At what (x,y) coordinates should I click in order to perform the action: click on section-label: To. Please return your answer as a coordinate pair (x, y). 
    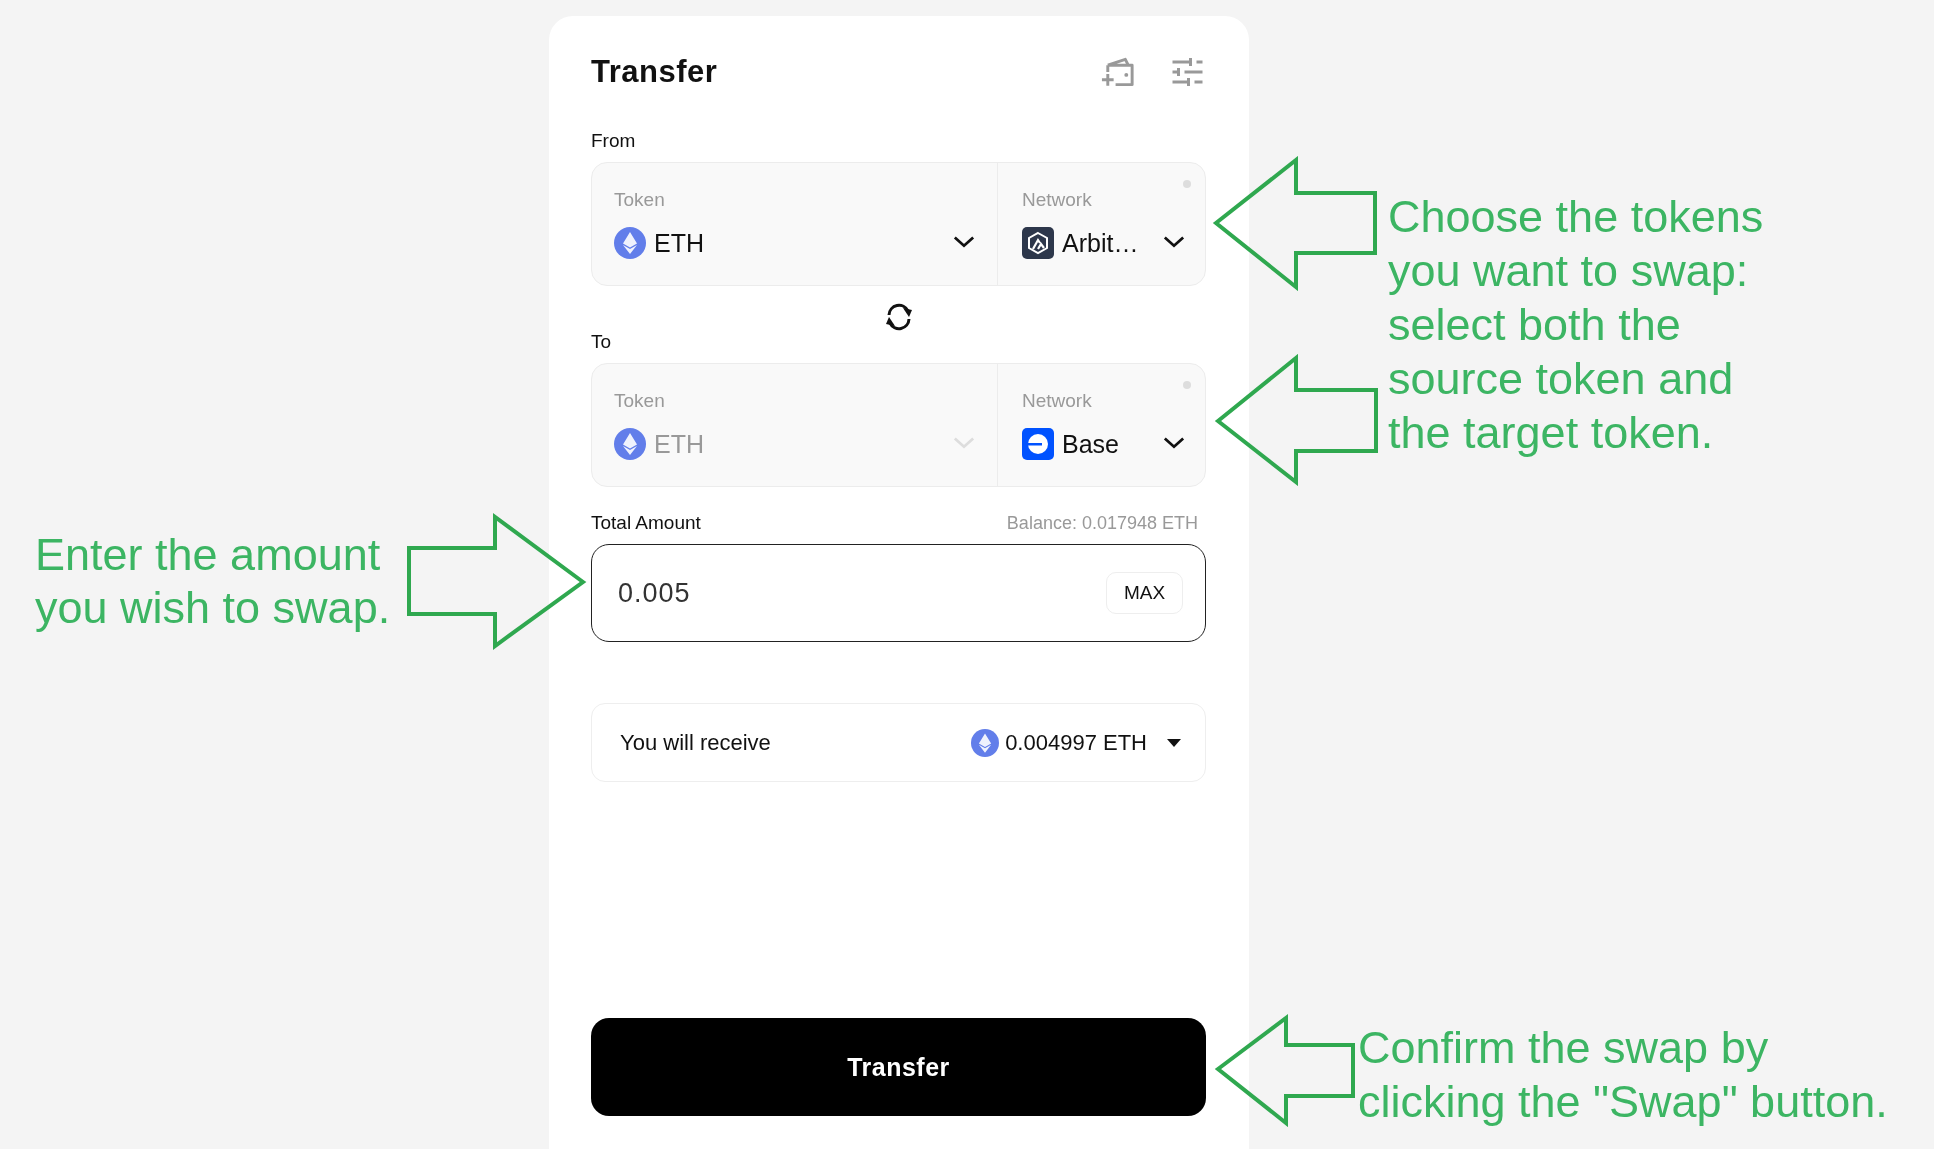
    Looking at the image, I should click on (602, 342).